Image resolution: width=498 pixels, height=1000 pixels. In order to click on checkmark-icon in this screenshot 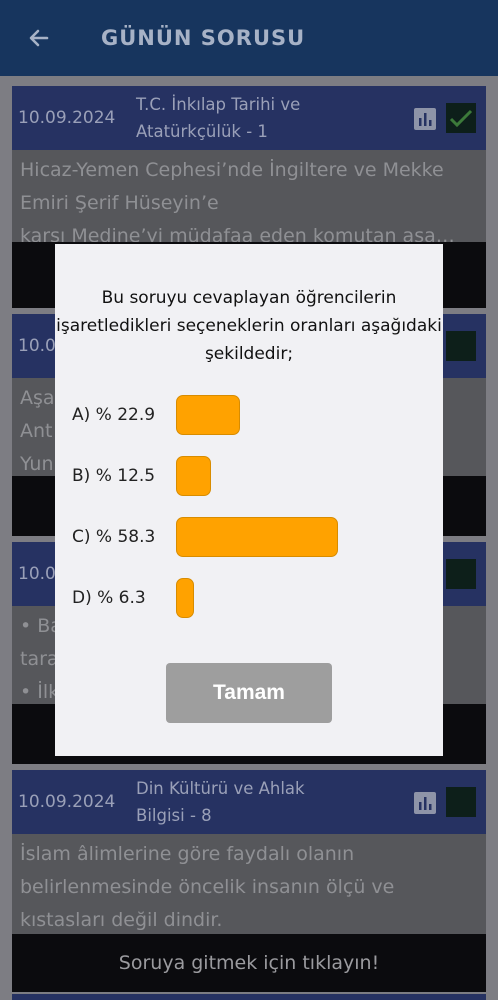, I will do `click(461, 118)`.